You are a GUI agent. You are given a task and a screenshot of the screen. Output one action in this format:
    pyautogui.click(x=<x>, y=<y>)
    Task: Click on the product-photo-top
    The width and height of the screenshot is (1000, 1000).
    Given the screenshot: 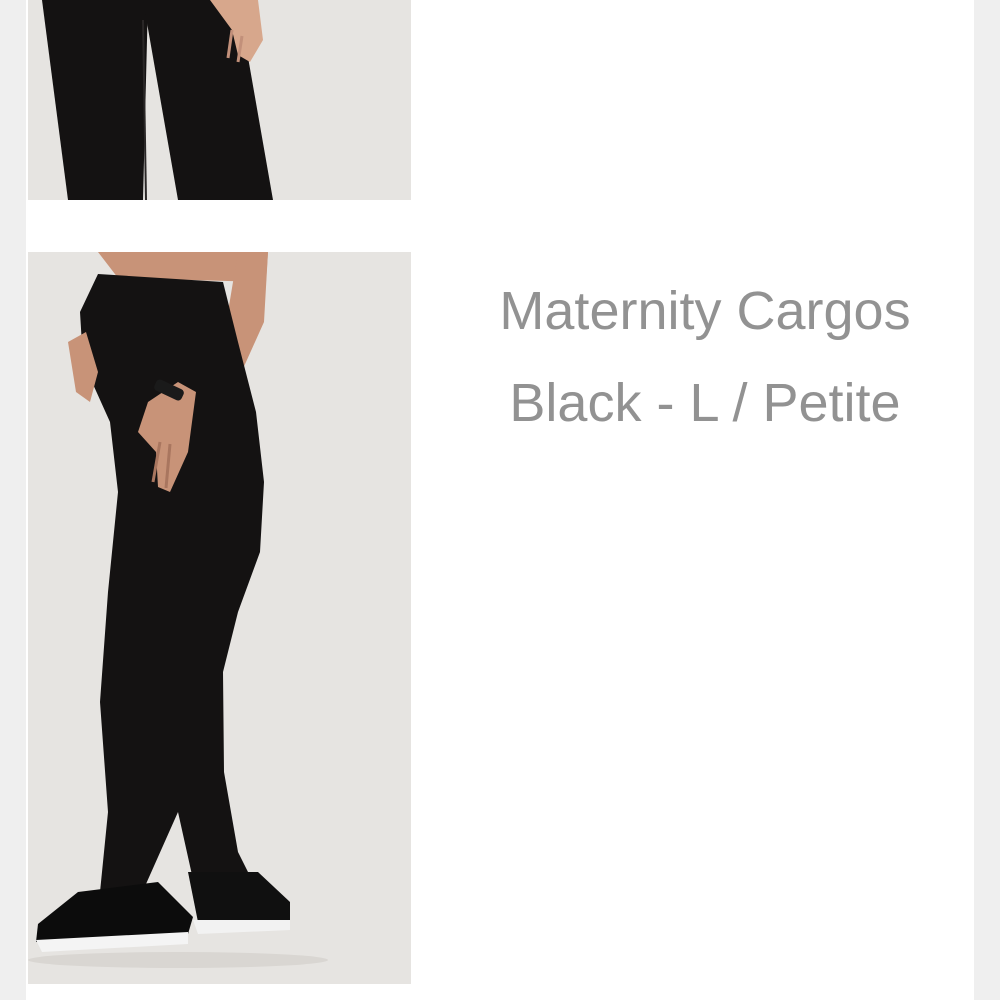 What is the action you would take?
    pyautogui.click(x=219, y=100)
    